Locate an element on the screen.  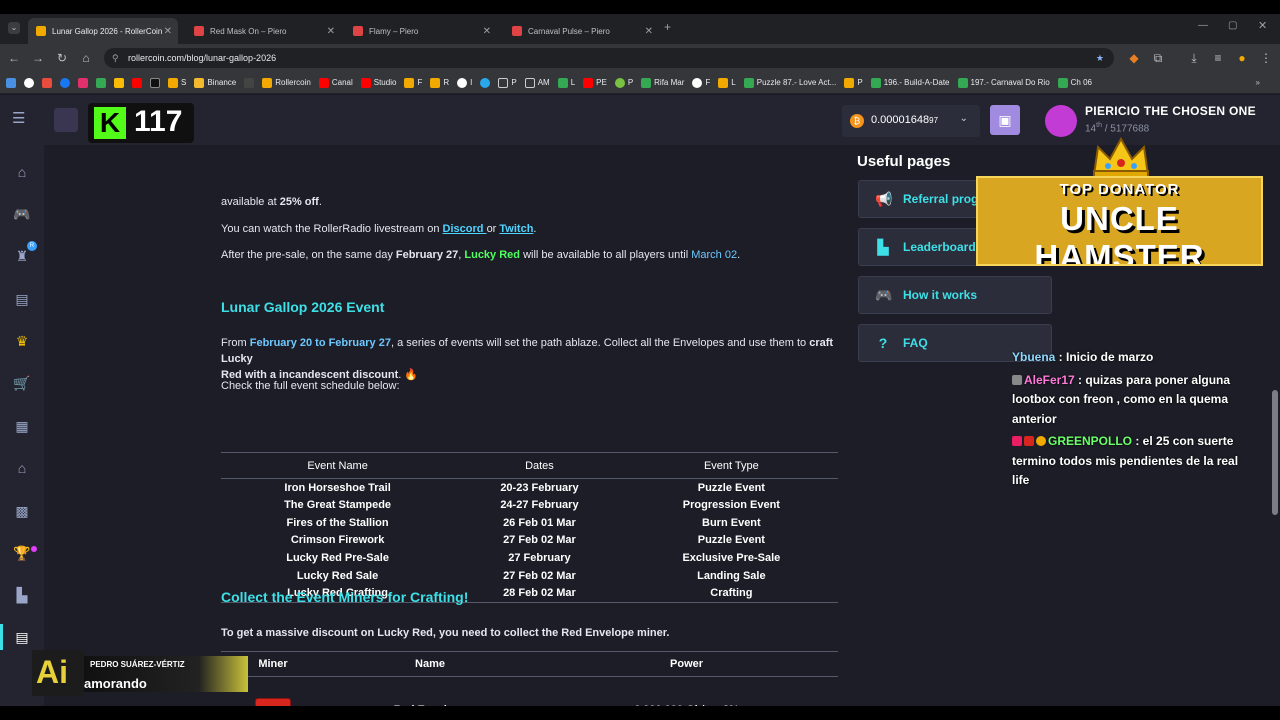
tab-lunar-gallop: Lunar Gallop 2026 - RollerCoin ✕ is located at coordinates (103, 31).